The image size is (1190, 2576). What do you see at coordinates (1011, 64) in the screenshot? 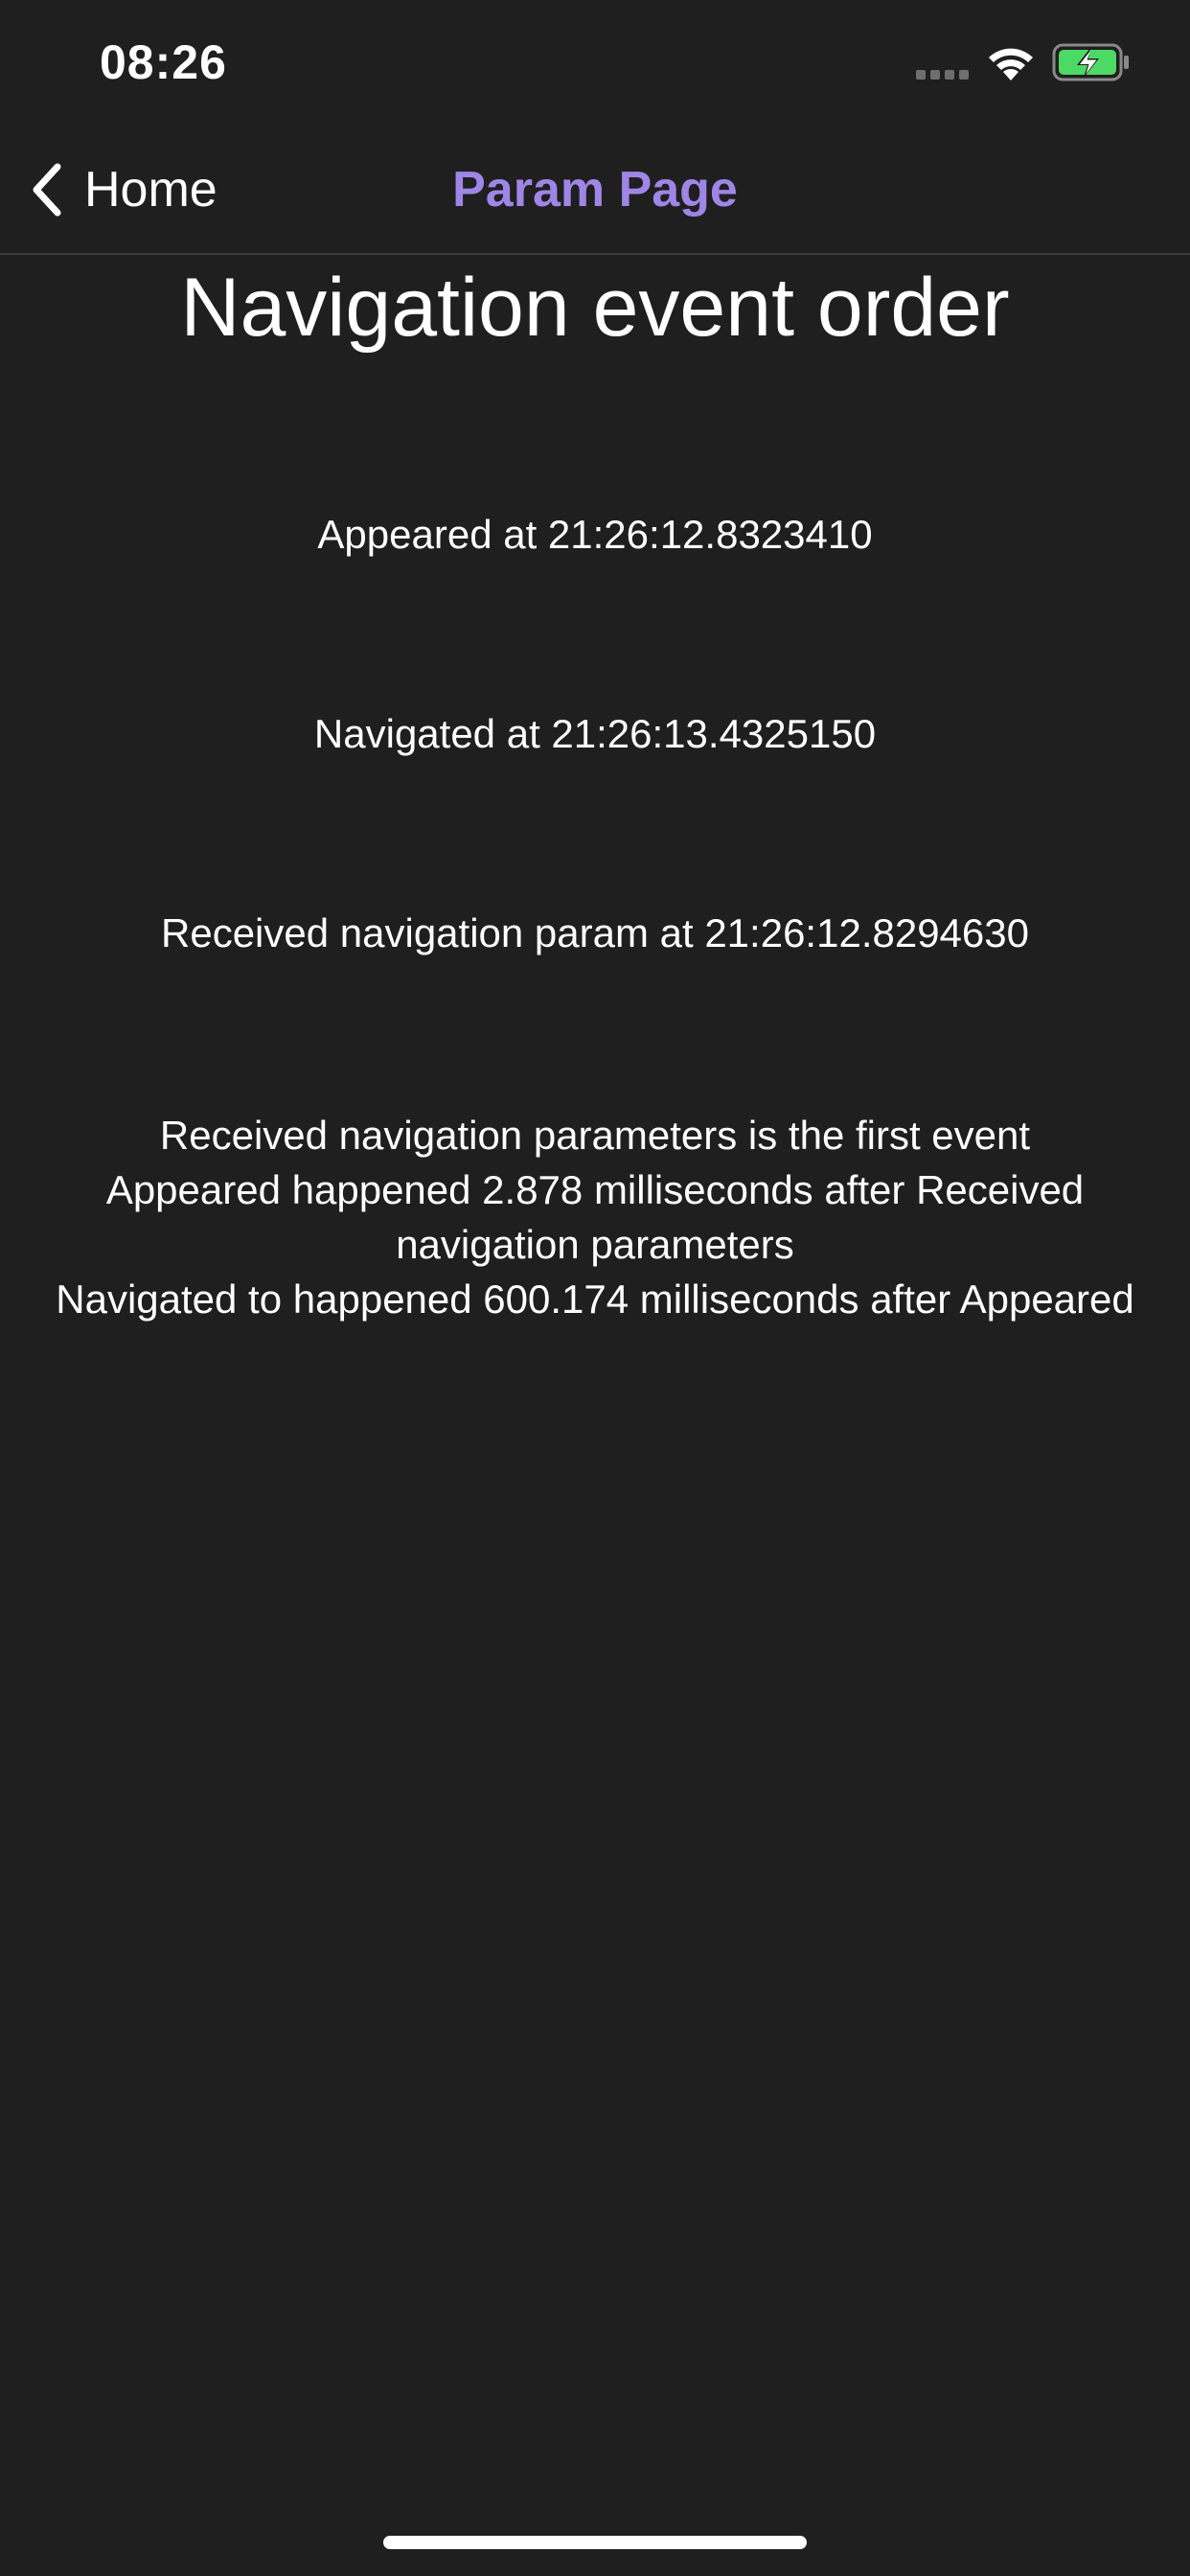
I see `wifi-icon` at bounding box center [1011, 64].